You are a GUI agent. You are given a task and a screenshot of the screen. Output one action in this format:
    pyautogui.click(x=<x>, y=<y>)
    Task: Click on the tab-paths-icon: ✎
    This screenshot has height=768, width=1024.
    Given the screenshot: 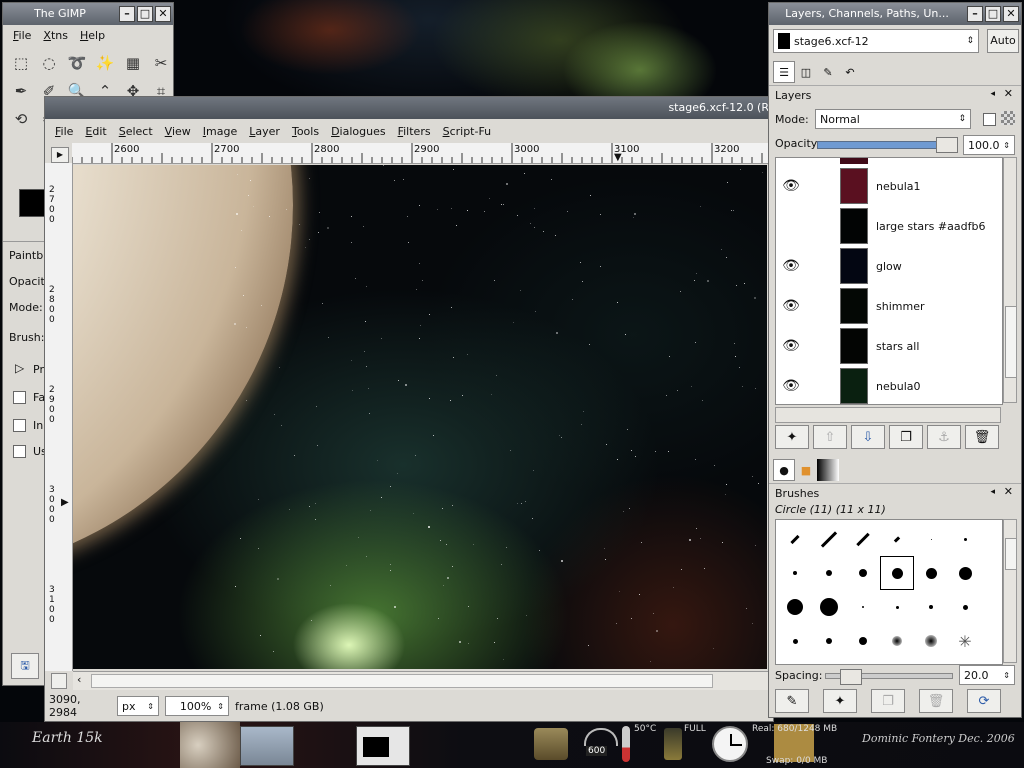 What is the action you would take?
    pyautogui.click(x=828, y=72)
    